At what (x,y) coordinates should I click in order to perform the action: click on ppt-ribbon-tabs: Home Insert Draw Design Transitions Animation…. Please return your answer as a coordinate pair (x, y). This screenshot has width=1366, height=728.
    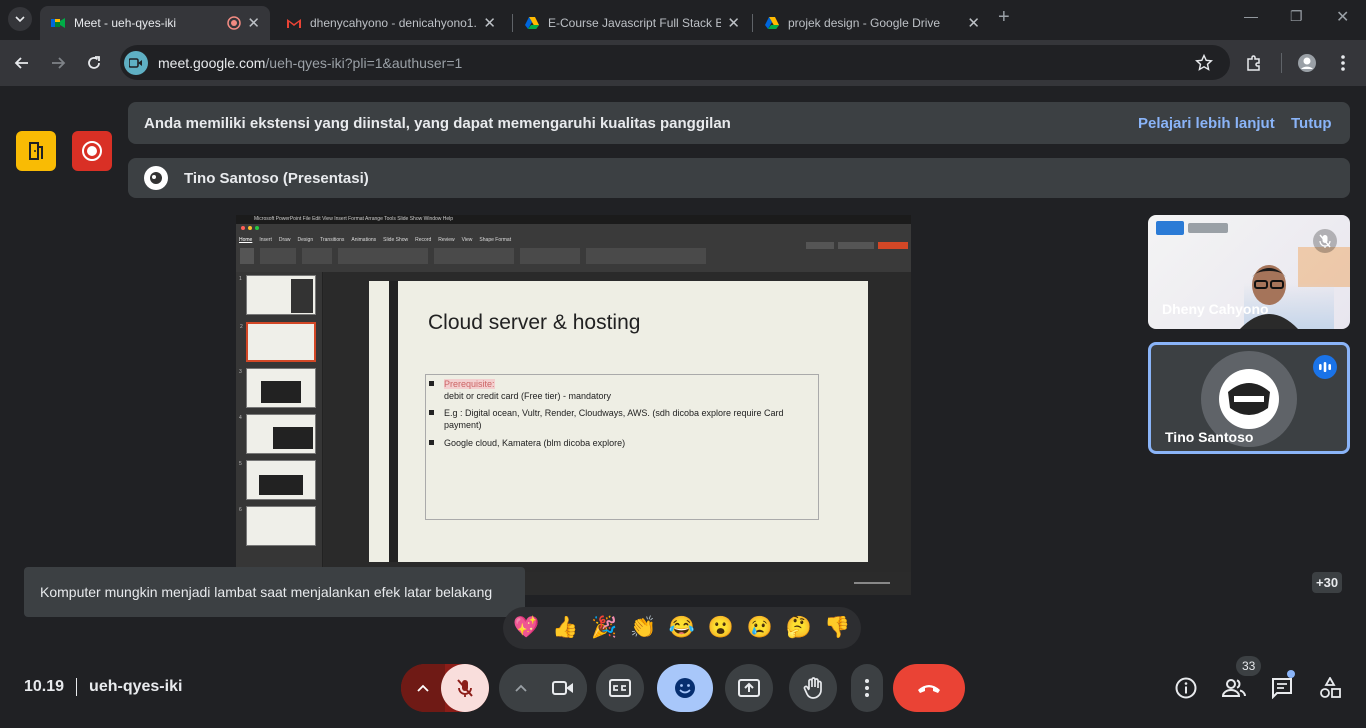
    Looking at the image, I should click on (378, 240).